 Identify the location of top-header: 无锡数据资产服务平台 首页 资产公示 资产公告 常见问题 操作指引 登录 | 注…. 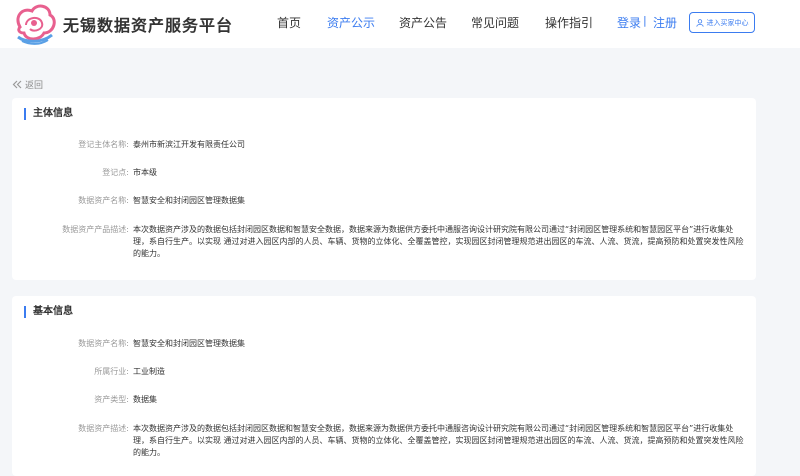
(400, 24).